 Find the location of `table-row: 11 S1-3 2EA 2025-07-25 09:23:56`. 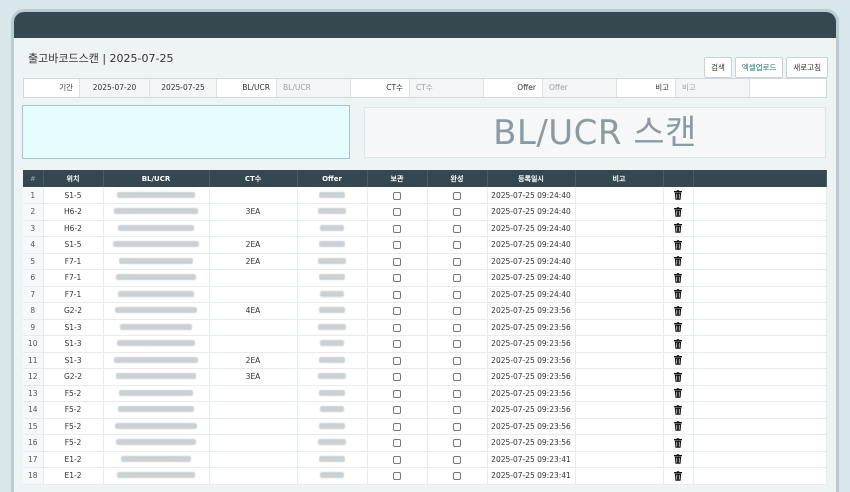

table-row: 11 S1-3 2EA 2025-07-25 09:23:56 is located at coordinates (425, 360).